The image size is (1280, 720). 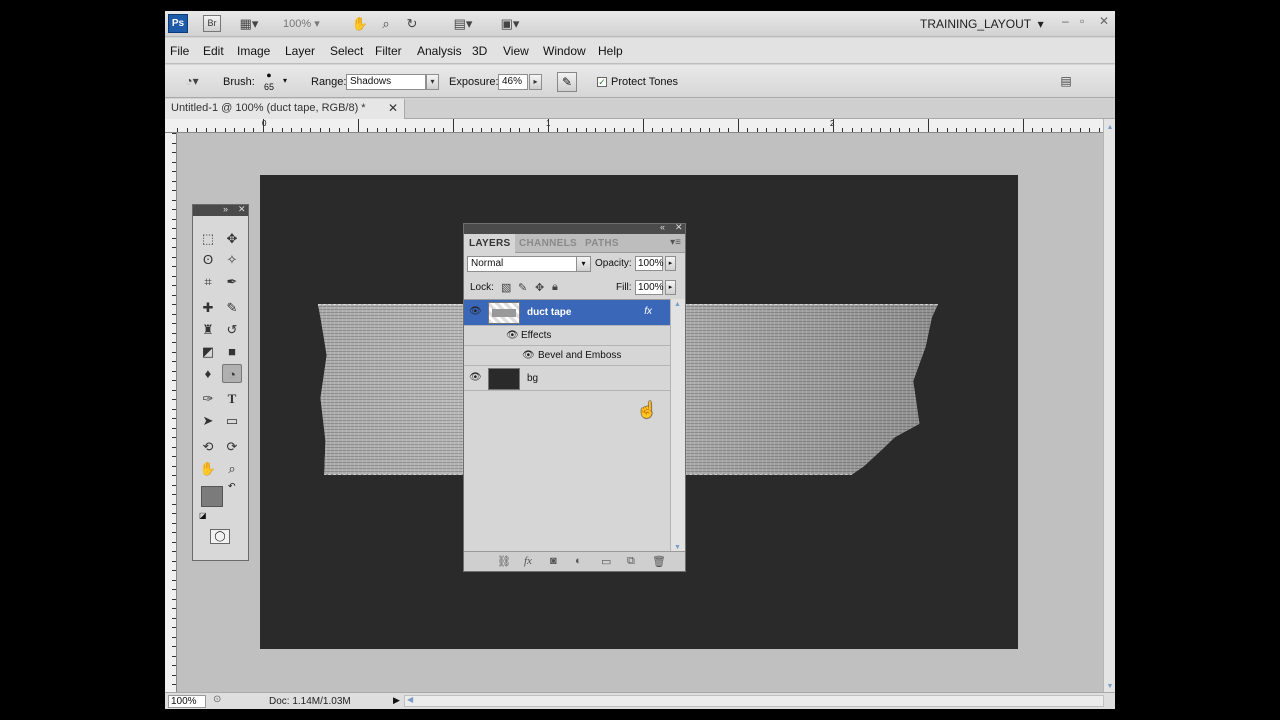 I want to click on close-panel-icon: ✕, so click(x=242, y=209).